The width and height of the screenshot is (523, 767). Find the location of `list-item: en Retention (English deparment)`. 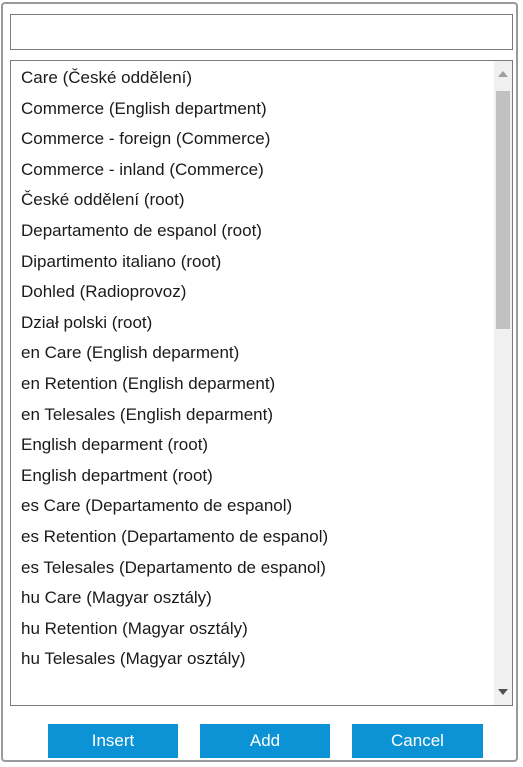

list-item: en Retention (English deparment) is located at coordinates (252, 384).